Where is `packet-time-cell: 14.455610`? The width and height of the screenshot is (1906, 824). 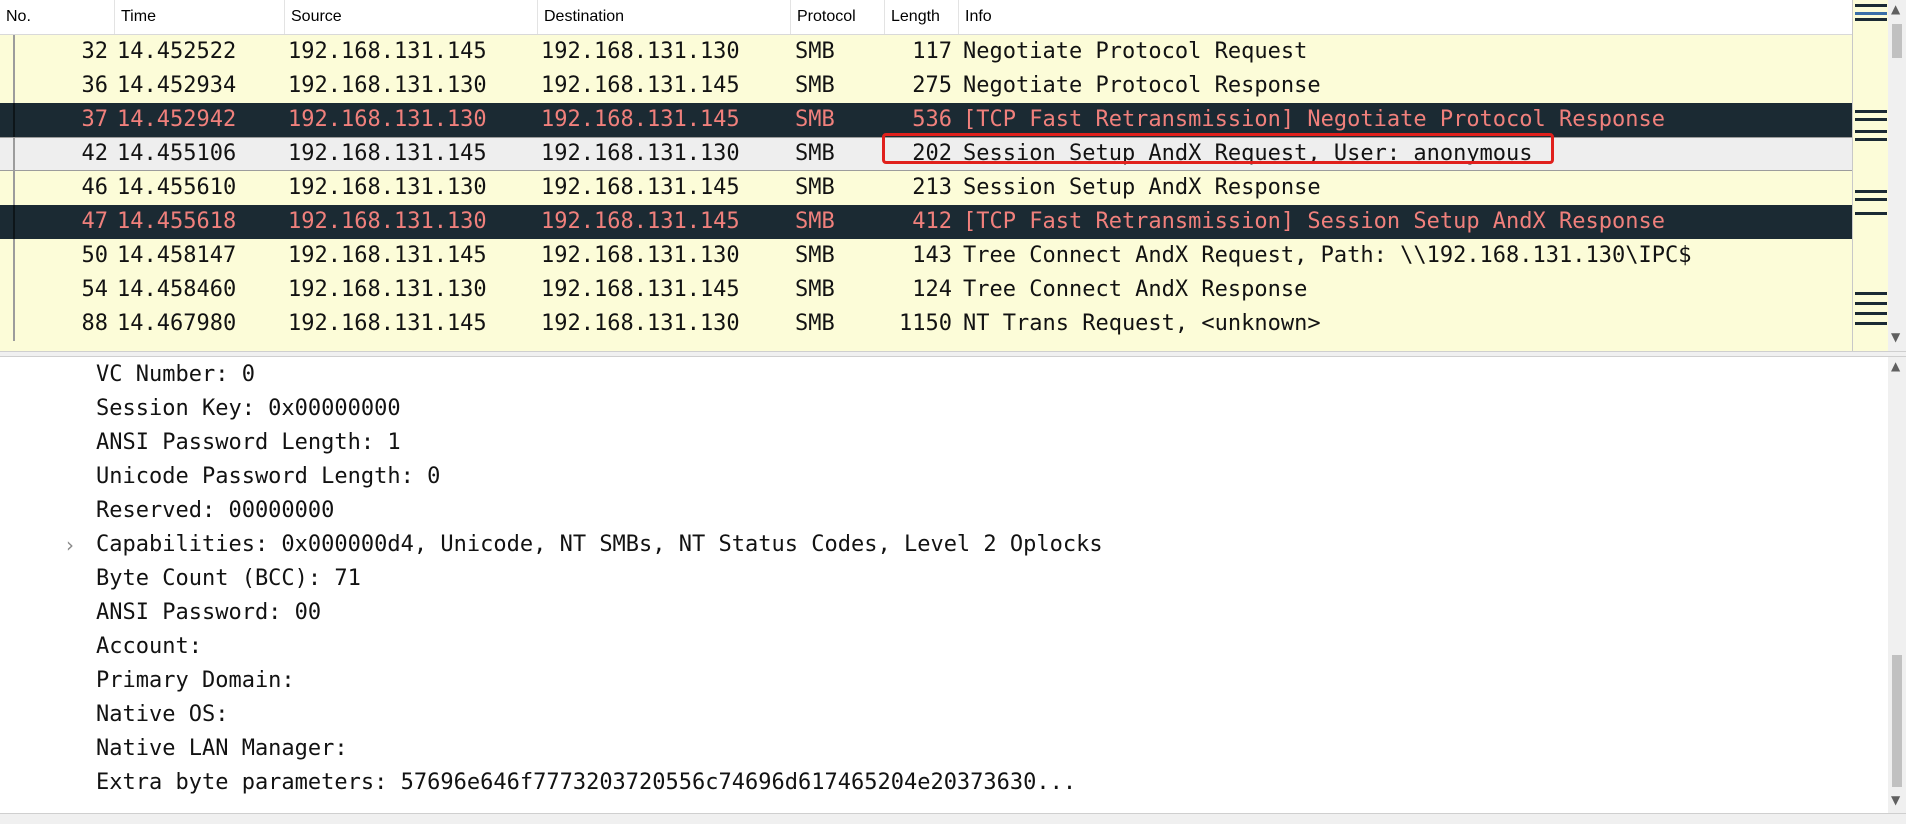 packet-time-cell: 14.455610 is located at coordinates (177, 187).